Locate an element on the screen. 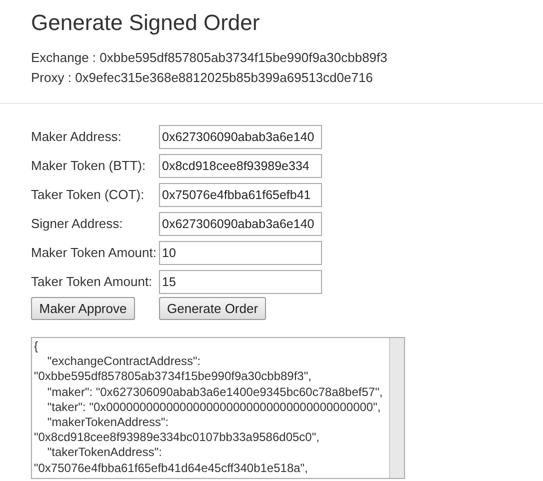 The height and width of the screenshot is (481, 543). field-label: Maker Token (BTT): is located at coordinates (89, 165).